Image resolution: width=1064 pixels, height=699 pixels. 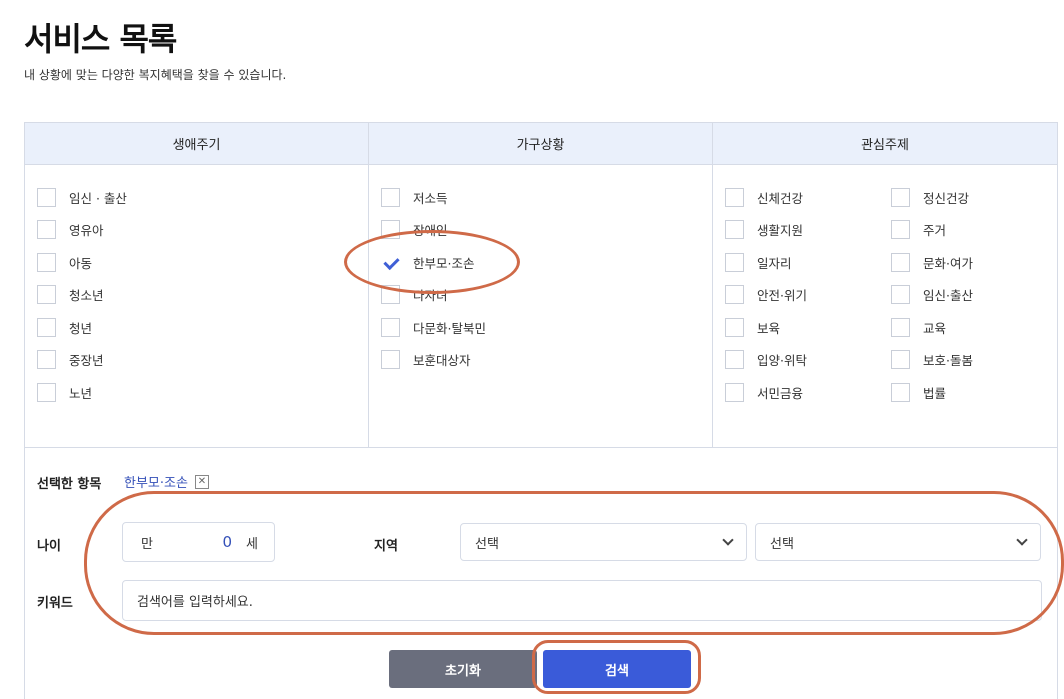 I want to click on search-button: 검색, so click(x=617, y=669).